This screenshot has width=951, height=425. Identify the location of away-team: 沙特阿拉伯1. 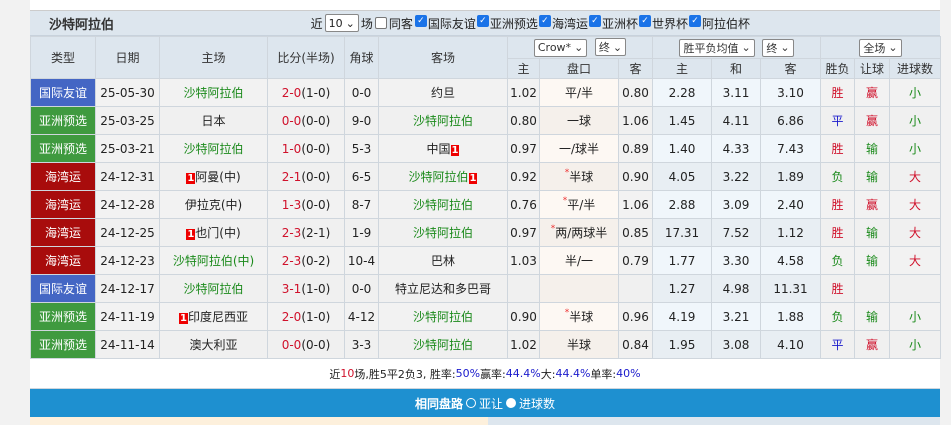
(443, 176).